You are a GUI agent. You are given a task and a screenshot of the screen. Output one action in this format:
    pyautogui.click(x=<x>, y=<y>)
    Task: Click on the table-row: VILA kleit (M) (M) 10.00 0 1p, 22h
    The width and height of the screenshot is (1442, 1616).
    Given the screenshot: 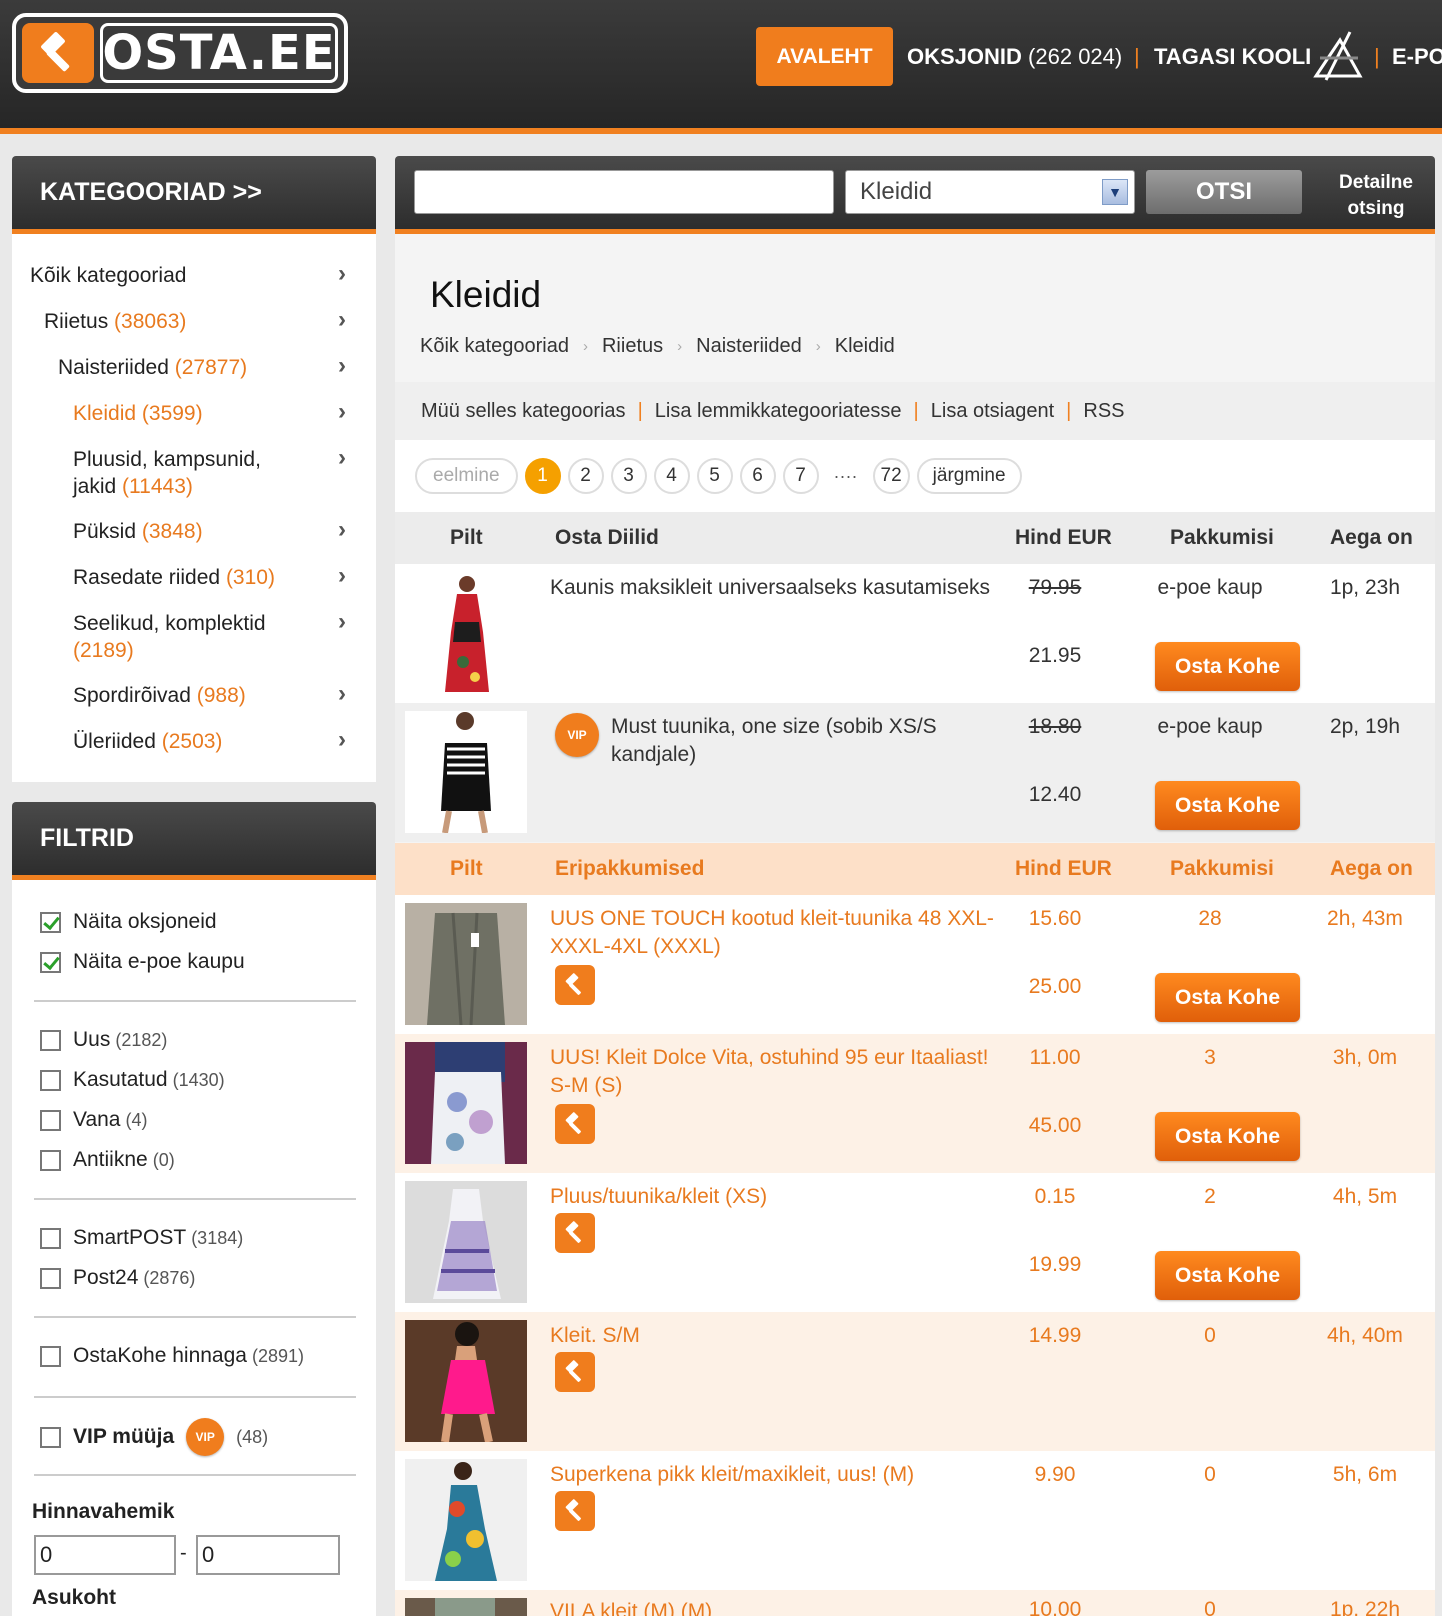 What is the action you would take?
    pyautogui.click(x=915, y=1603)
    